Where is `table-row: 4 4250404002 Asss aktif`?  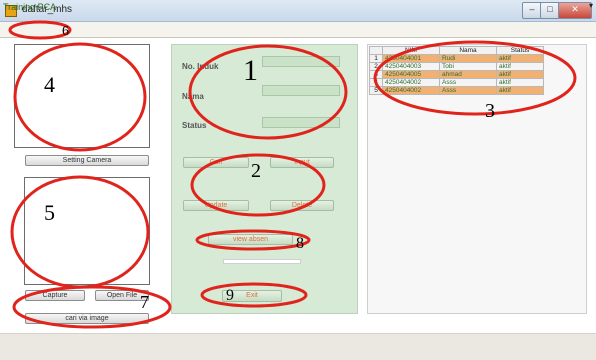 table-row: 4 4250404002 Asss aktif is located at coordinates (456, 82).